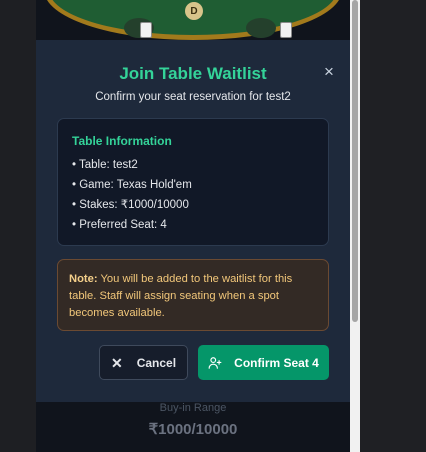 This screenshot has width=426, height=452. Describe the element at coordinates (116, 362) in the screenshot. I see `close-icon: ✕` at that location.